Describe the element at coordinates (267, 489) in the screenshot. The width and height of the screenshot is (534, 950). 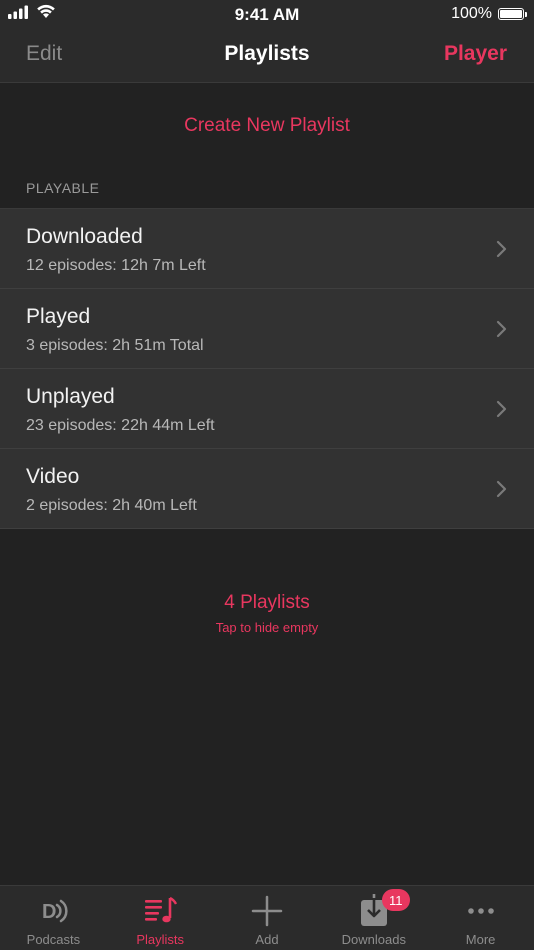
I see `playlist-row-video: Video 2 episodes: 2h 40m Left` at that location.